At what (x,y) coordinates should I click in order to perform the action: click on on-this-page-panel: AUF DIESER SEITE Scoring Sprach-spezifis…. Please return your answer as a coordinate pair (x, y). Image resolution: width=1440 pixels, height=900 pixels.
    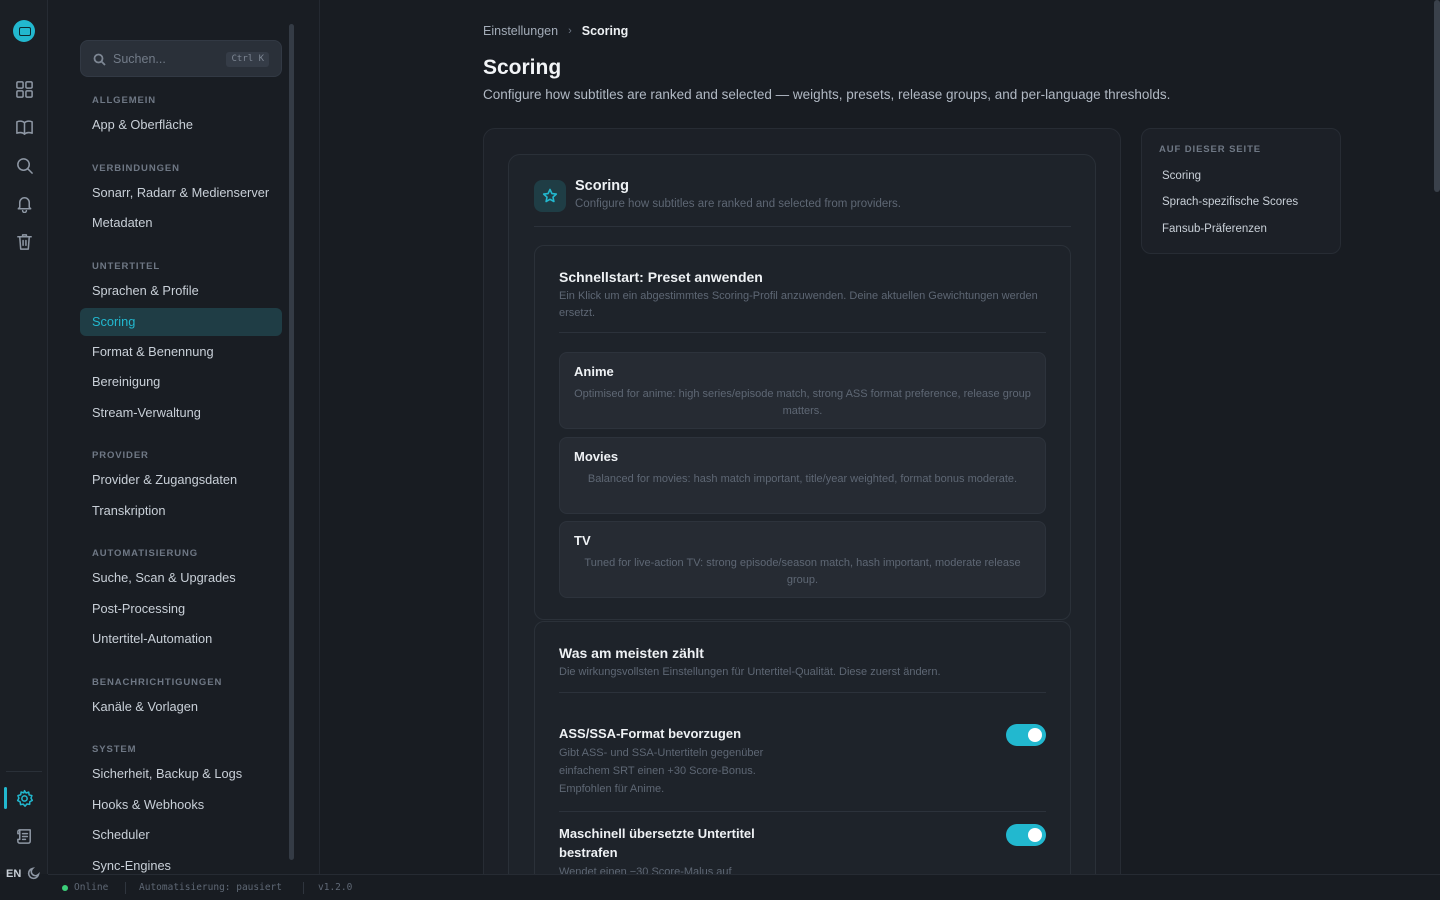
    Looking at the image, I should click on (1241, 191).